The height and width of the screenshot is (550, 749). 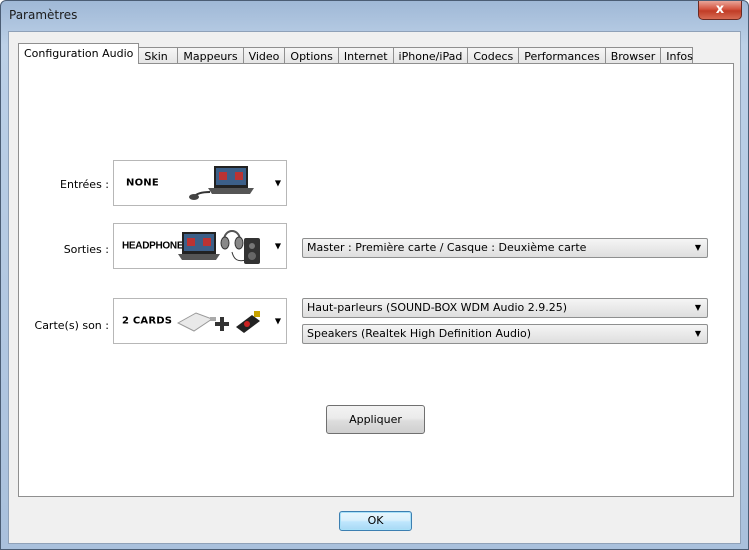 I want to click on window-title: Paramètres, so click(x=43, y=15).